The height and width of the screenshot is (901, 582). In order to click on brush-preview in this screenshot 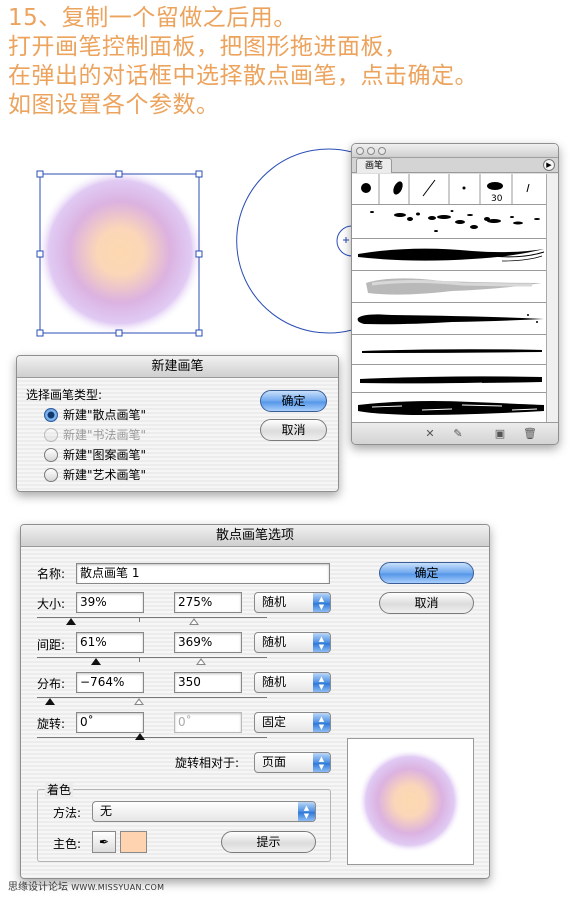, I will do `click(410, 801)`.